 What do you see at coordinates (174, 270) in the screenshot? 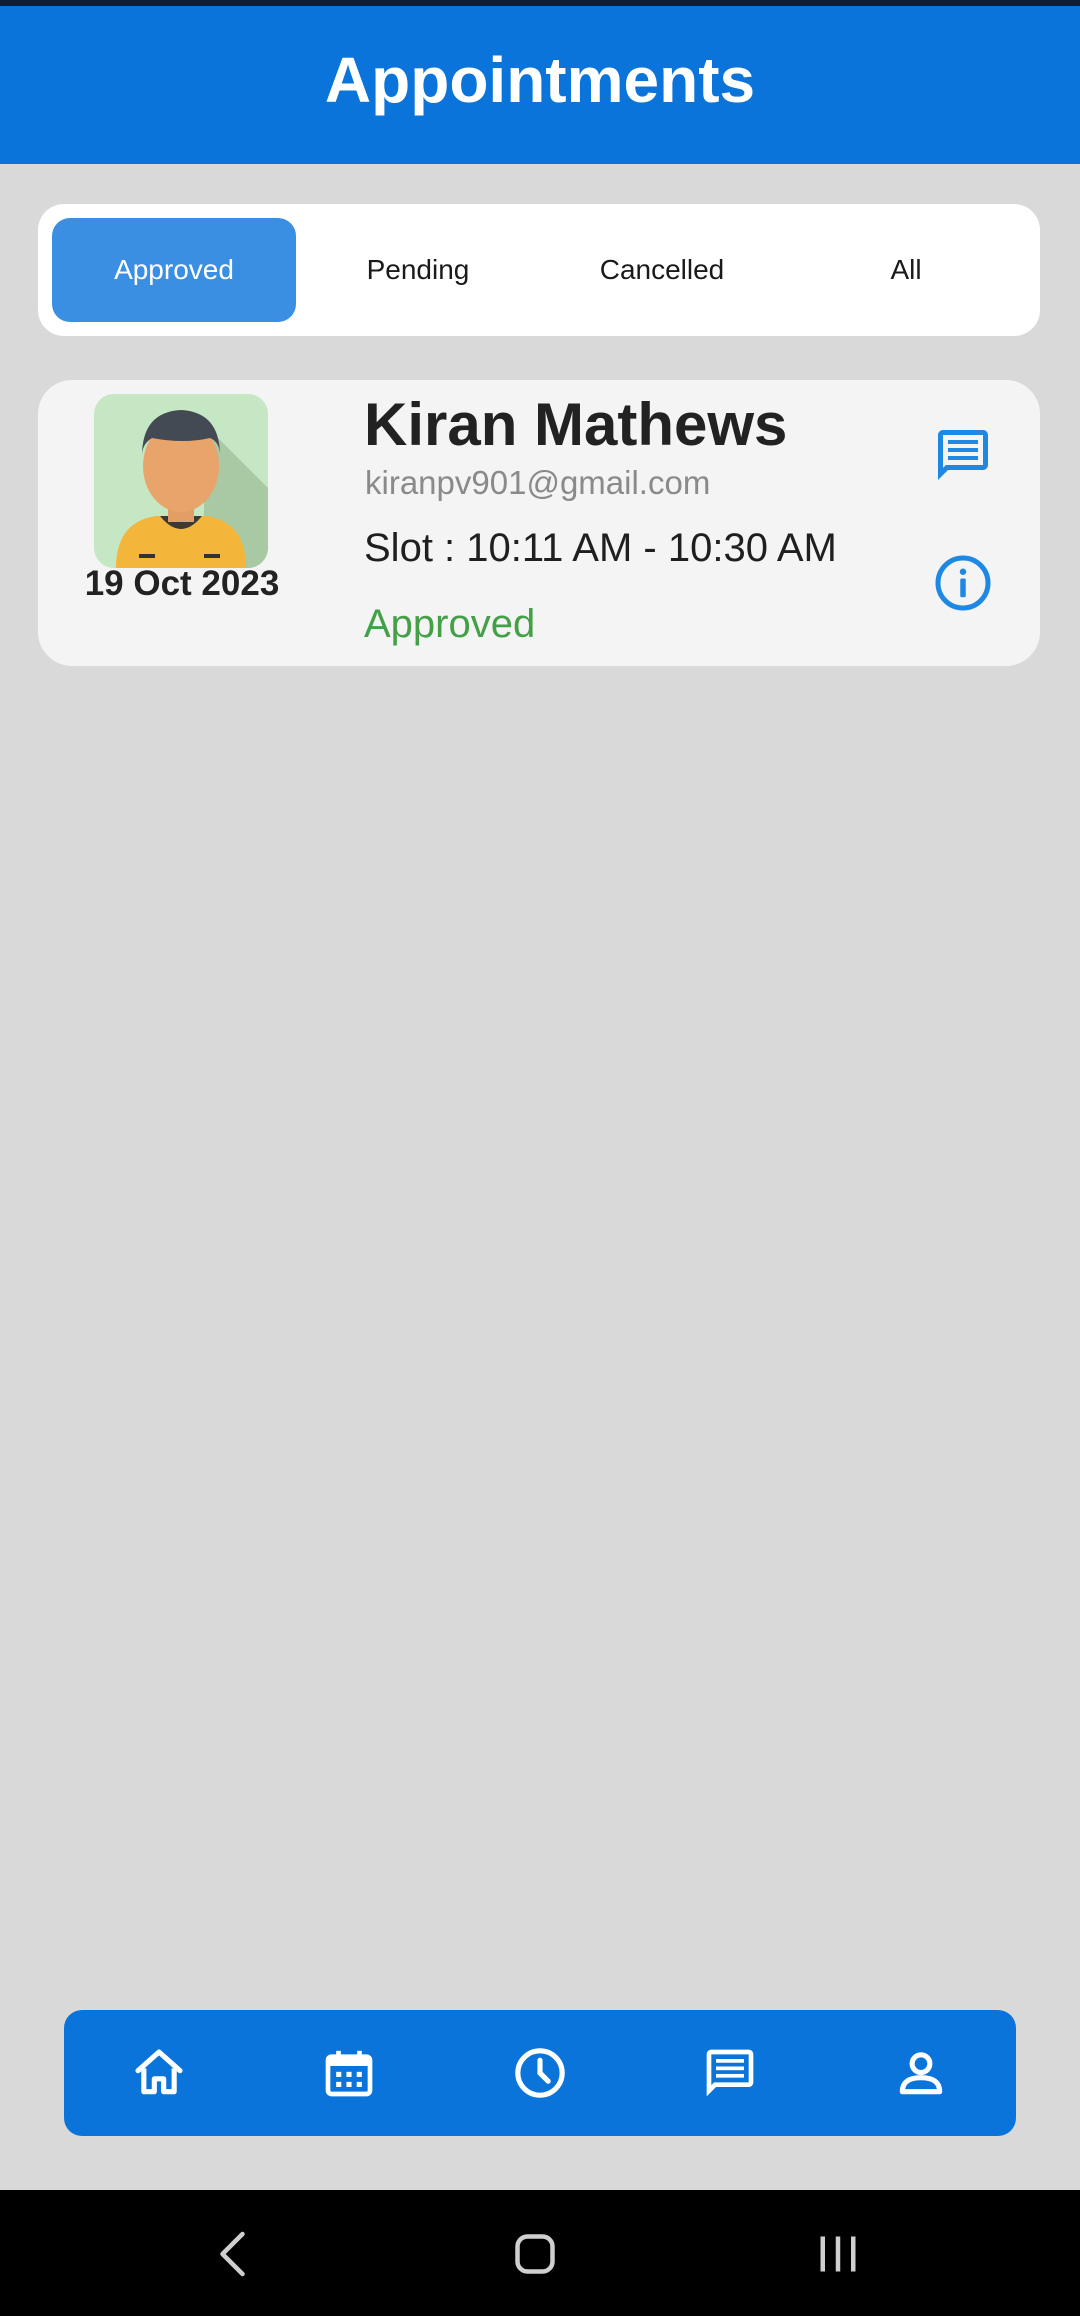
I see `tab-approved: Approved` at bounding box center [174, 270].